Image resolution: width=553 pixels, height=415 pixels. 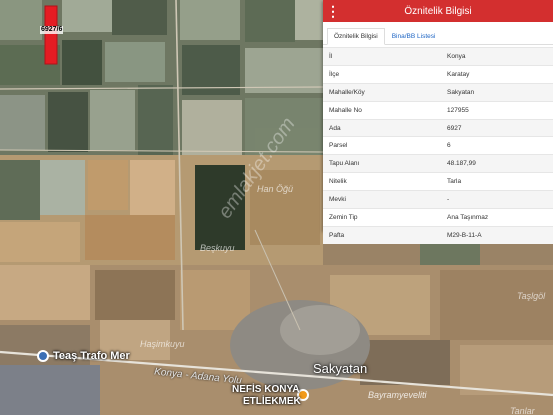 What do you see at coordinates (397, 395) in the screenshot?
I see `place-bayramyeveliti: Bayramyeveliti` at bounding box center [397, 395].